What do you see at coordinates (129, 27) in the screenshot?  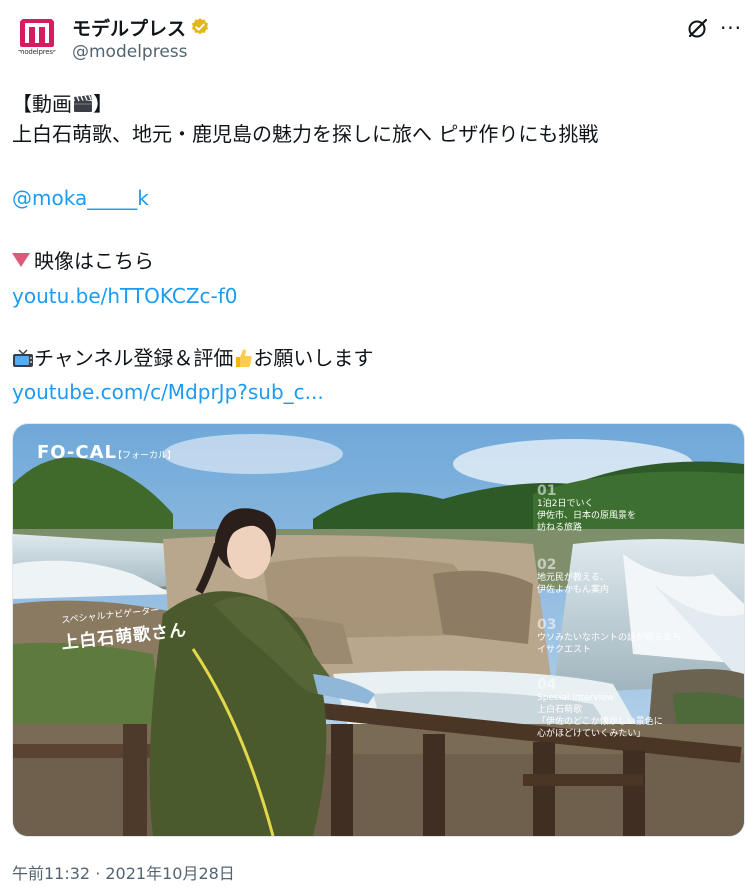 I see `display-name: モデルプレス` at bounding box center [129, 27].